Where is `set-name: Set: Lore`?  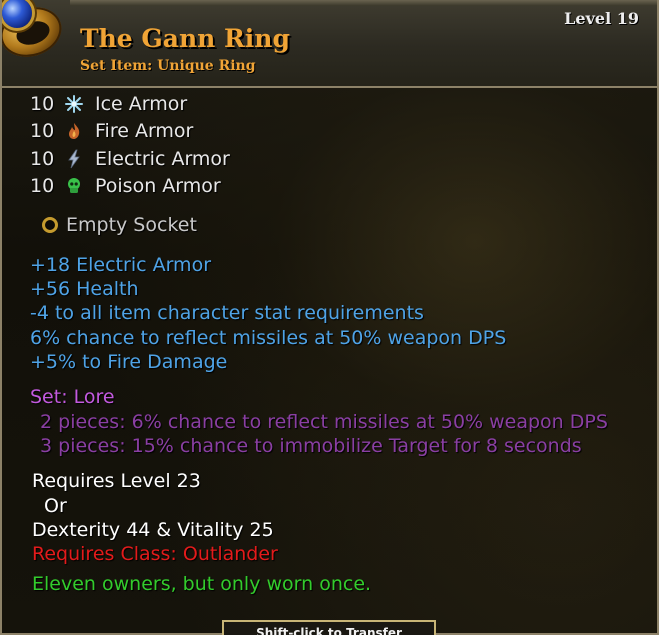 set-name: Set: Lore is located at coordinates (72, 397).